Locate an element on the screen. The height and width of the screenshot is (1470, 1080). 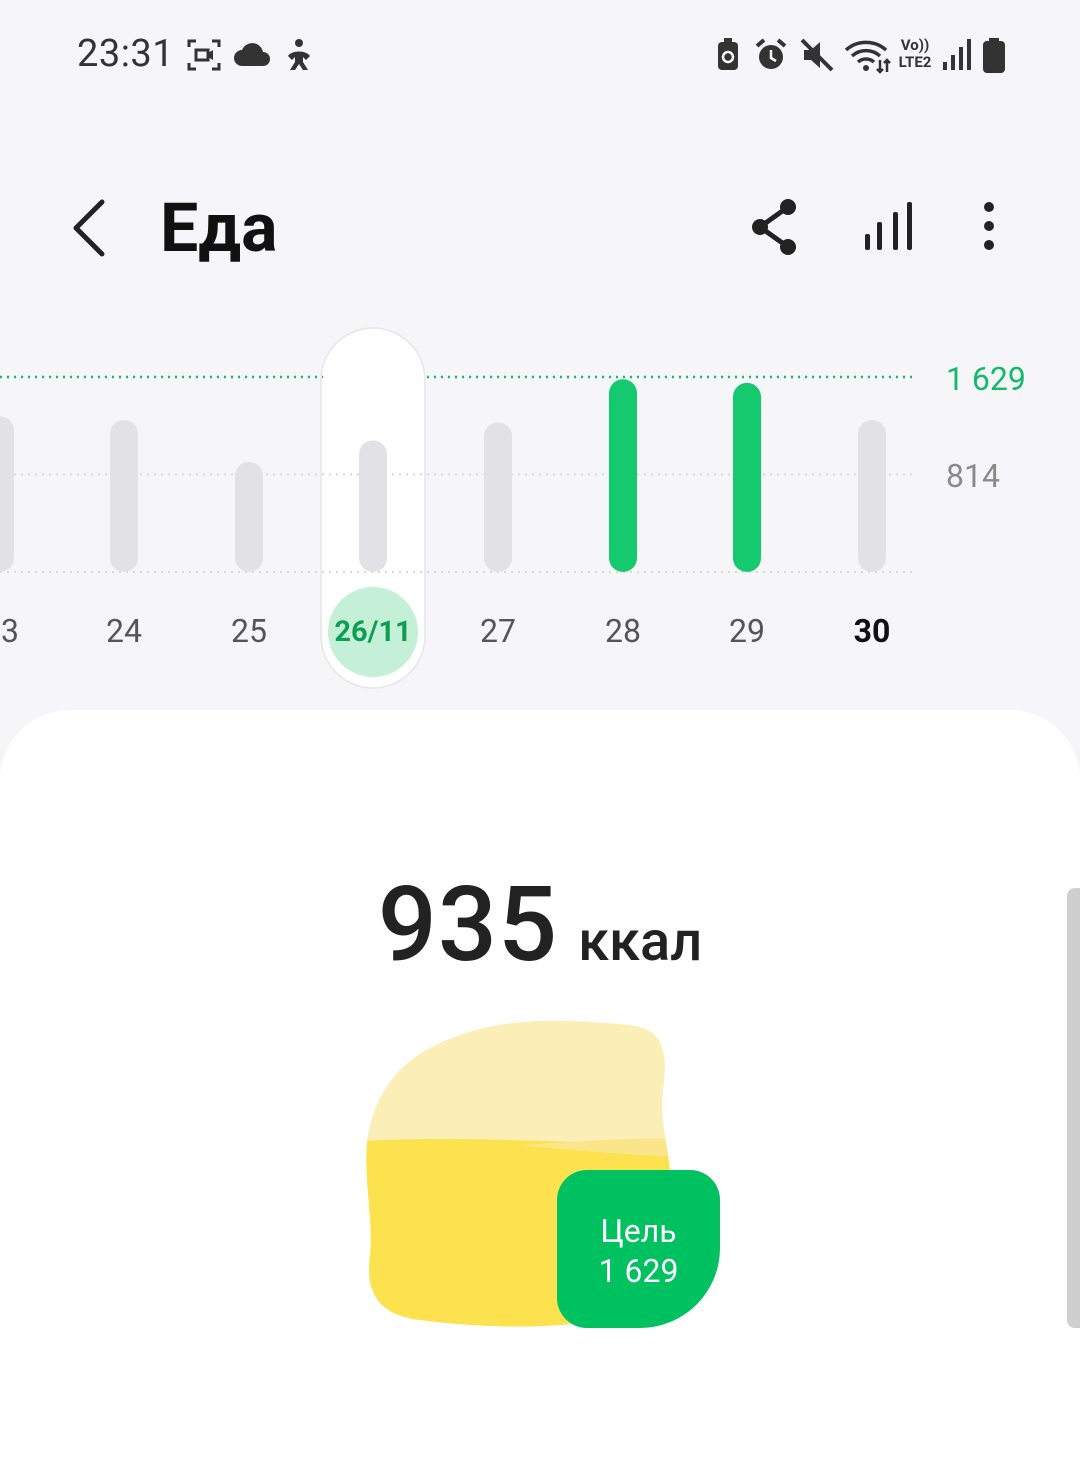
back-button is located at coordinates (92, 230).